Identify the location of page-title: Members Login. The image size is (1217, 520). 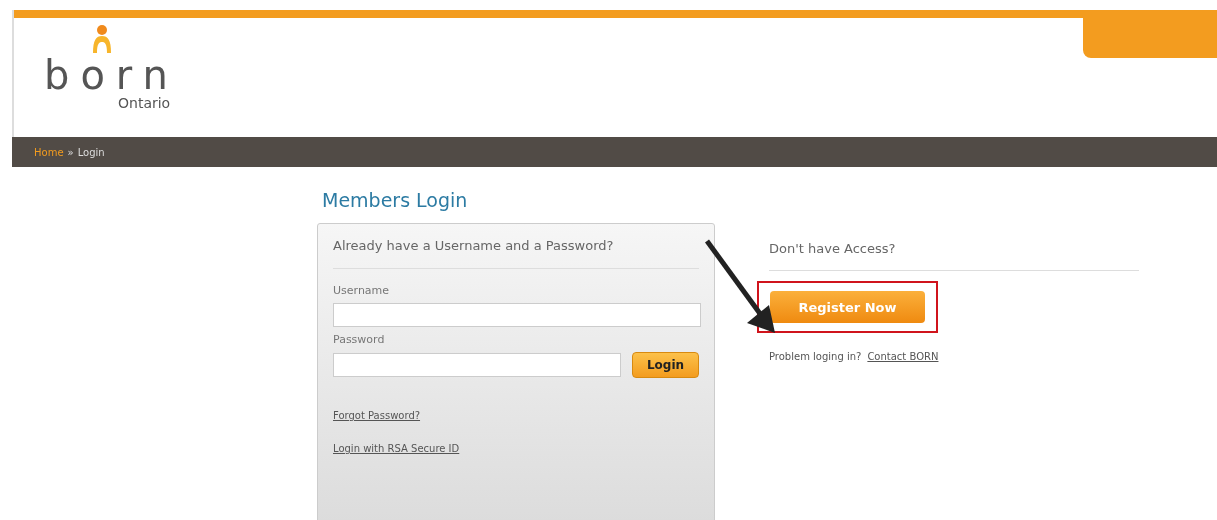
(395, 200).